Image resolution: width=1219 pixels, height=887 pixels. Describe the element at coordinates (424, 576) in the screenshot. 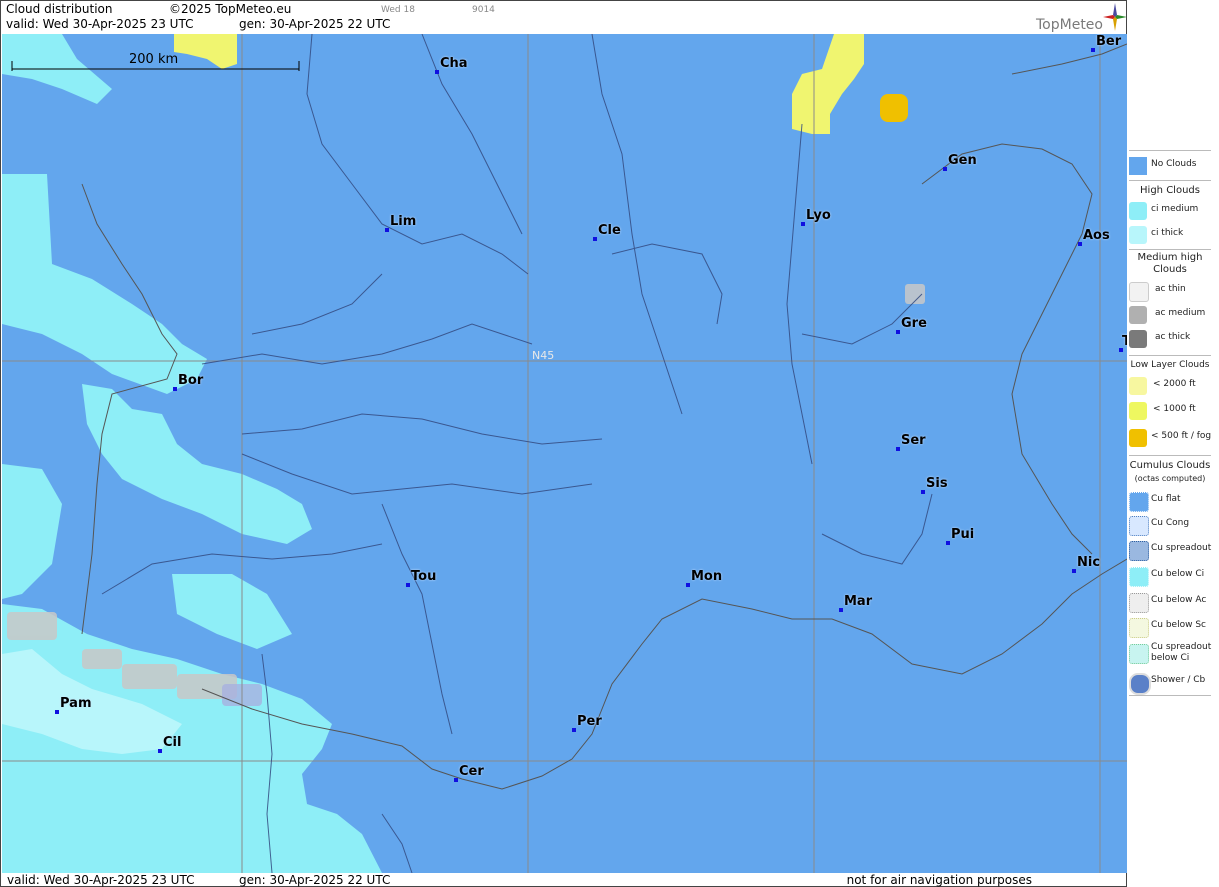

I see `city-label: Tou` at that location.